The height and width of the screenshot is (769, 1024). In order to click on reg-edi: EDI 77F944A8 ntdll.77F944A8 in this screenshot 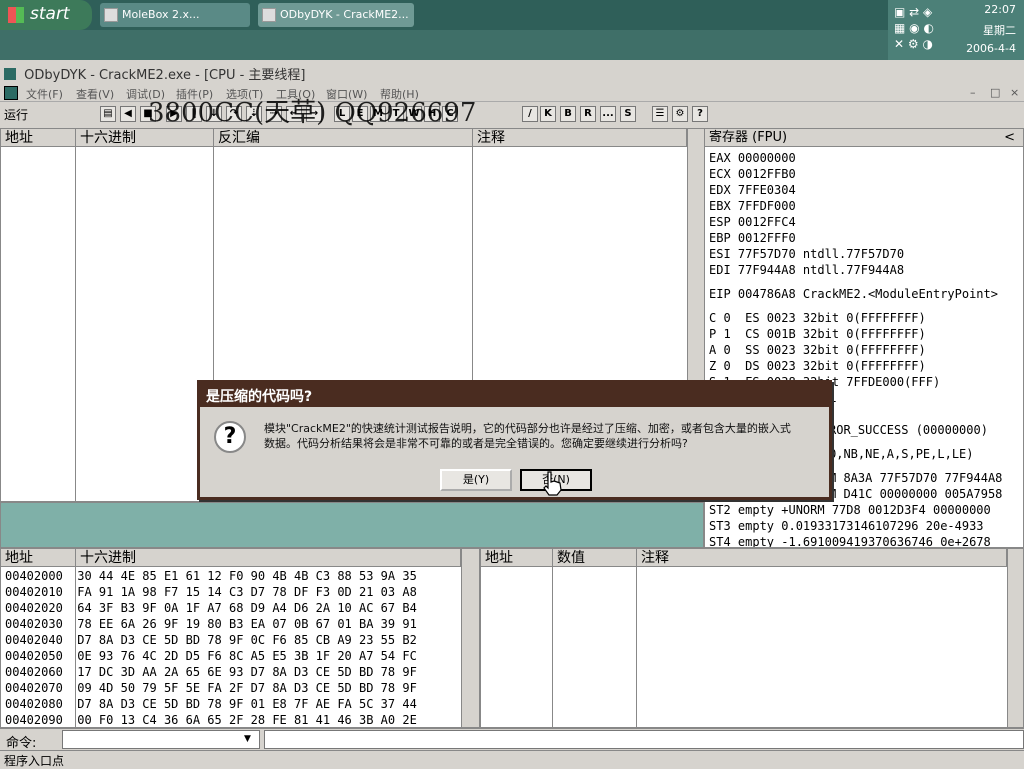, I will do `click(806, 270)`.